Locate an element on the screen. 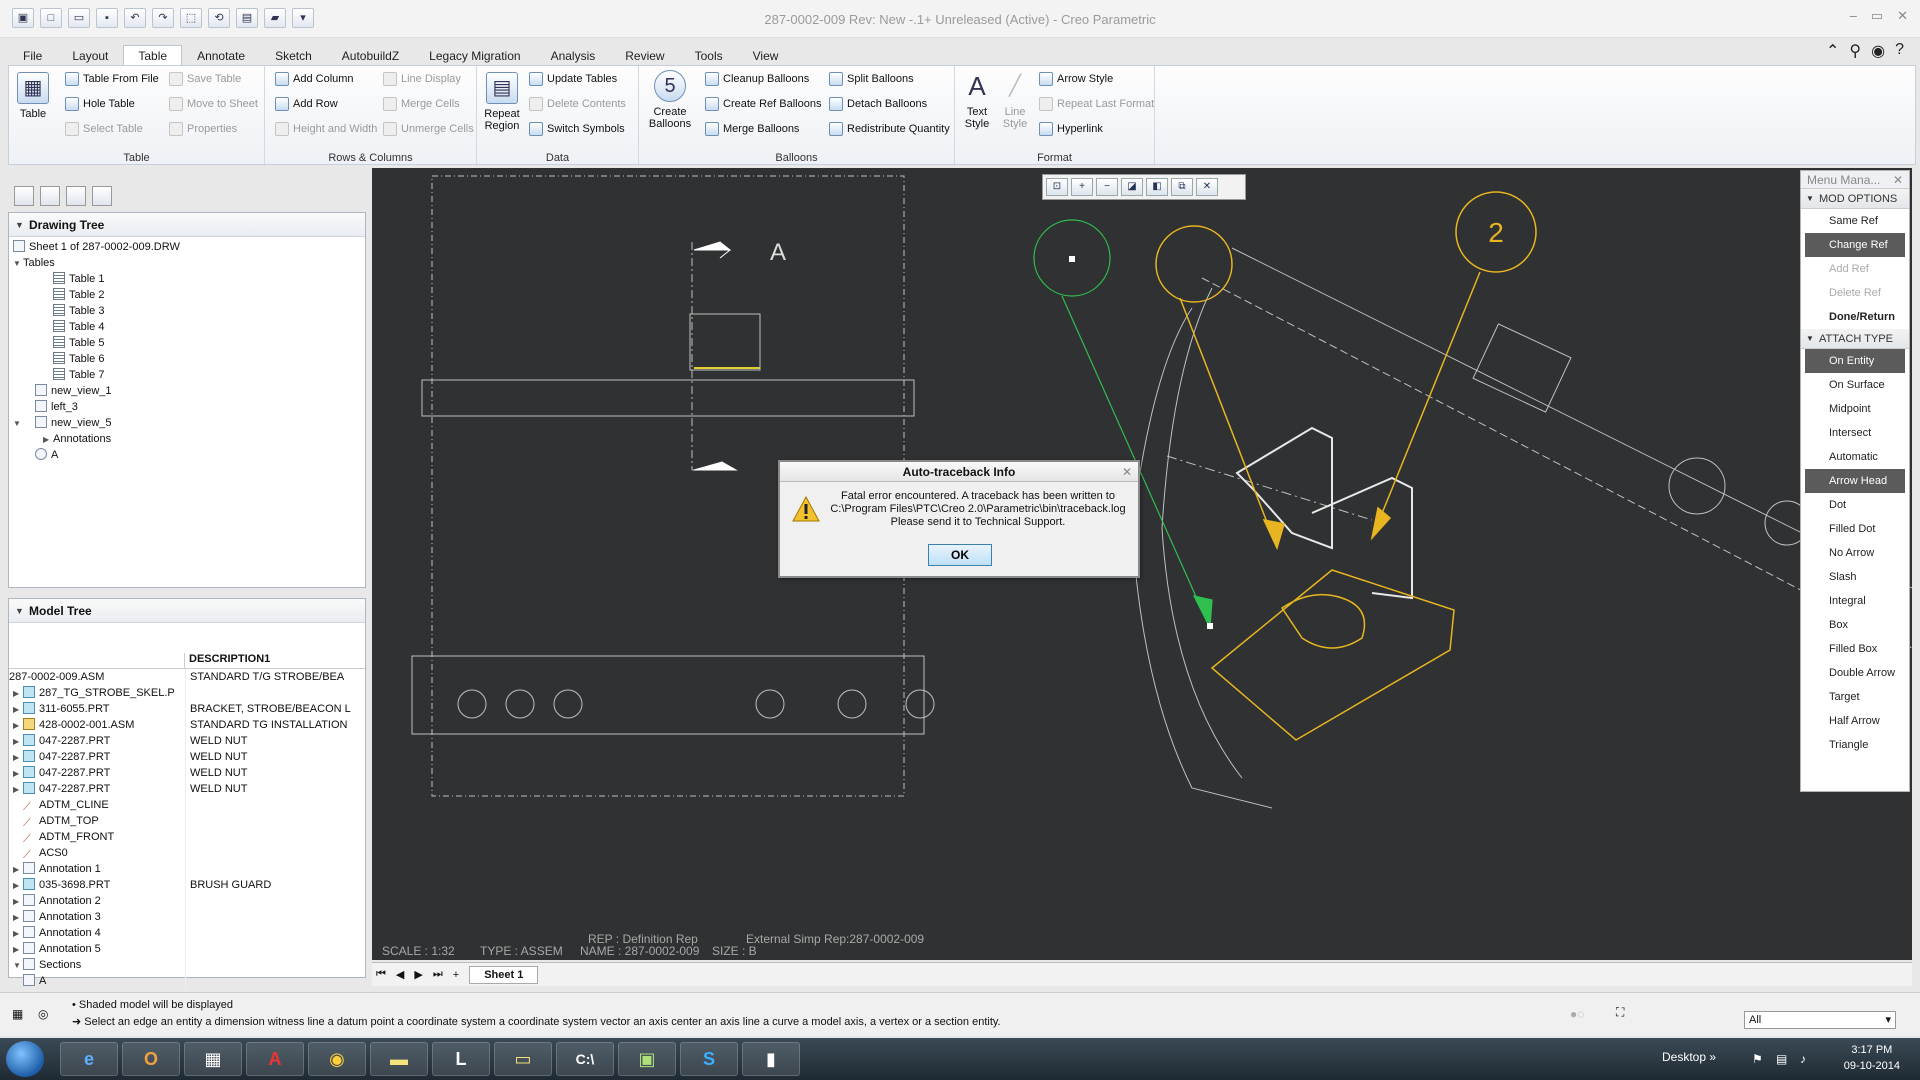  explorer-icon: ▬ is located at coordinates (399, 1059).